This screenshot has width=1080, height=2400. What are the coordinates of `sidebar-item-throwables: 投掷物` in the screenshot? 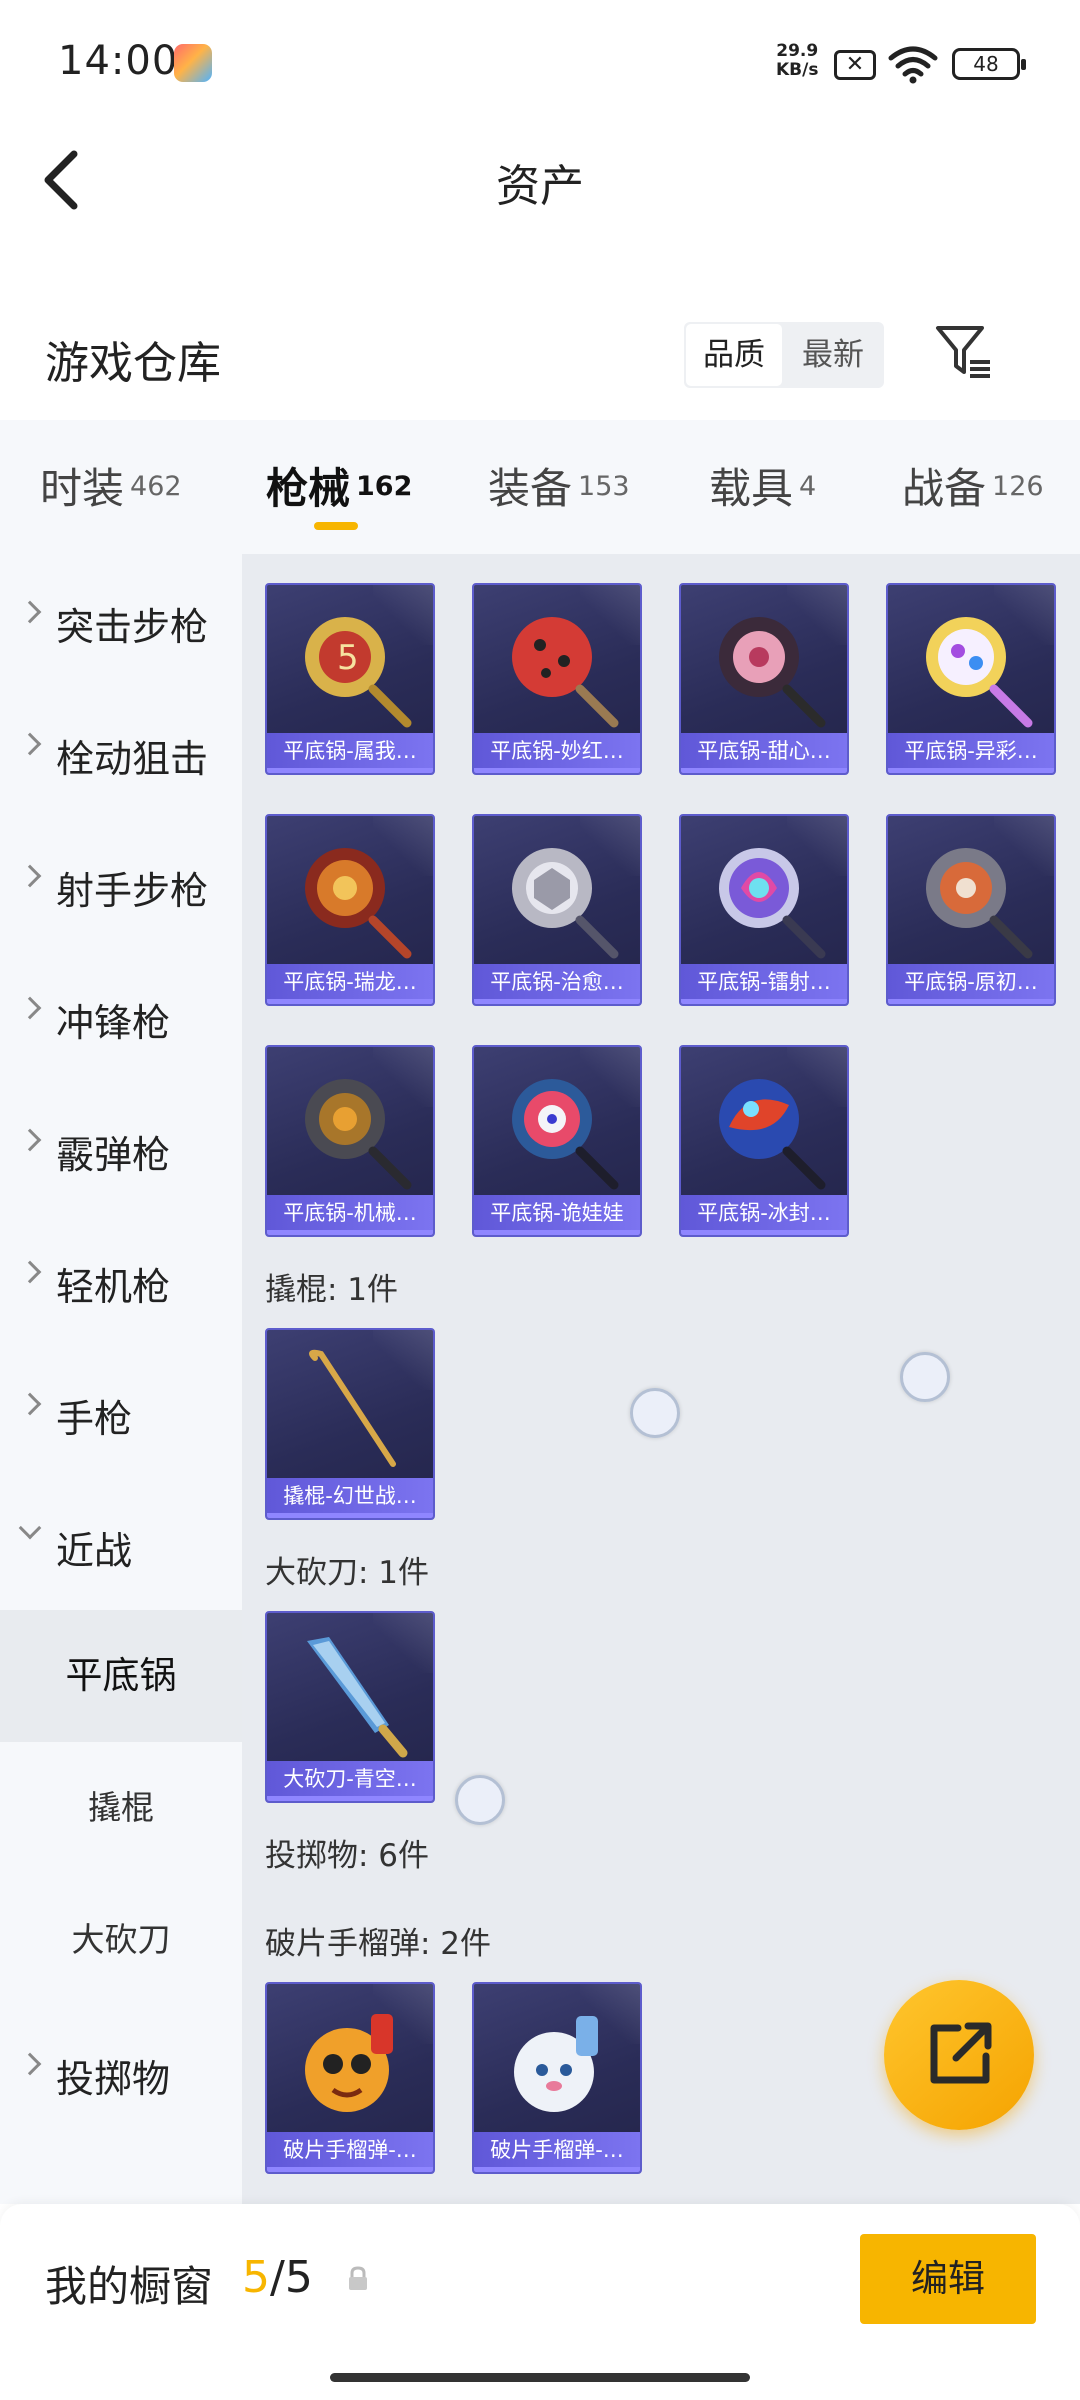 It's located at (121, 2072).